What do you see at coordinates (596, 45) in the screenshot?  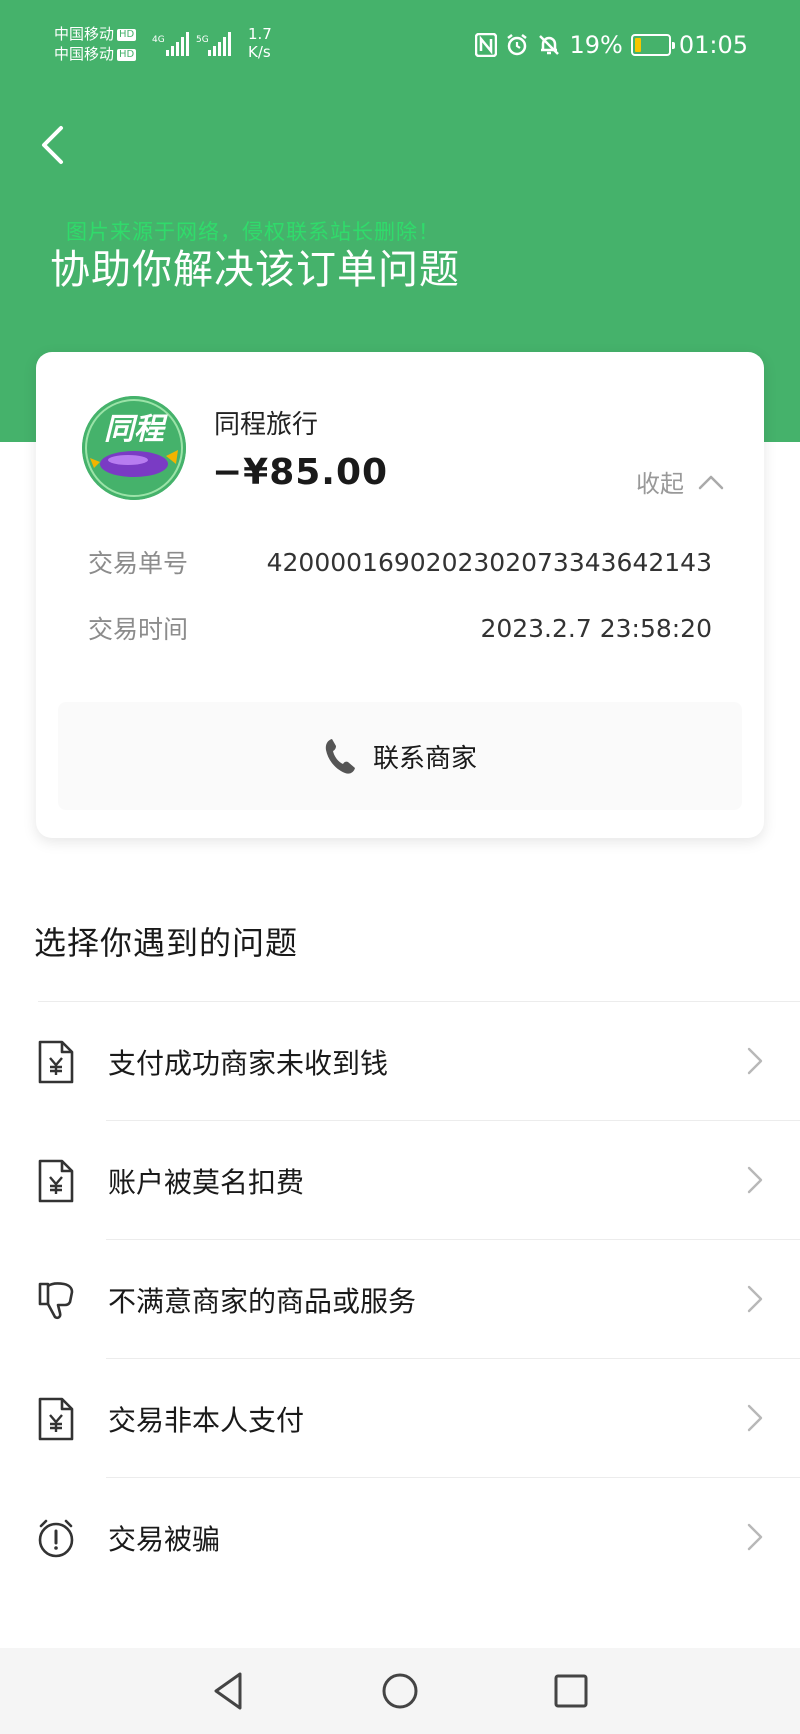 I see `battery-percent: 19%` at bounding box center [596, 45].